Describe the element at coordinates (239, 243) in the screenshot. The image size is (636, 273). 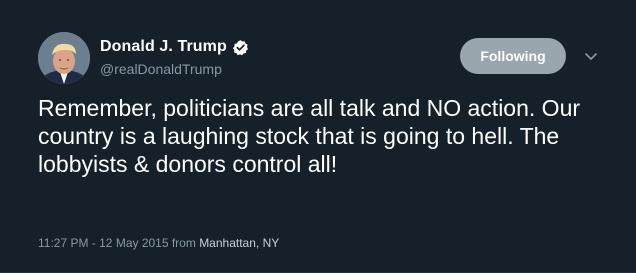
I see `location-link: Manhattan, NY` at that location.